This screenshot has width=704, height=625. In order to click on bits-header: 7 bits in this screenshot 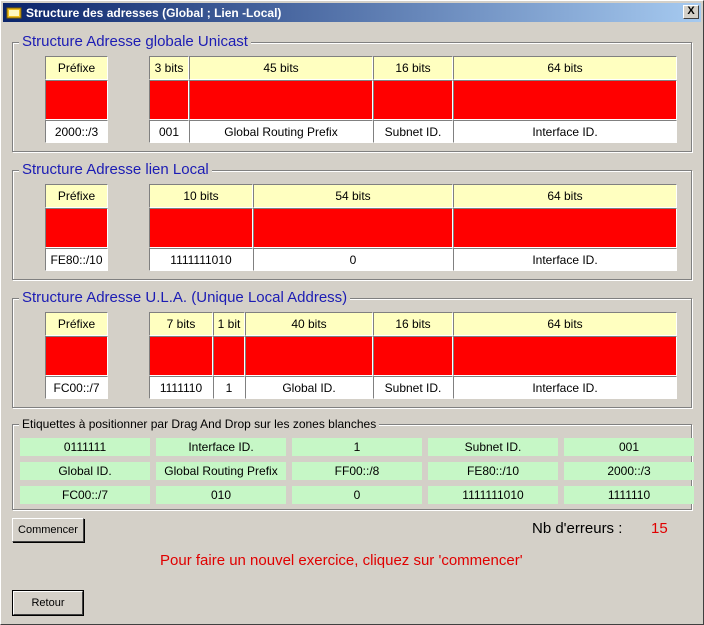, I will do `click(181, 324)`.